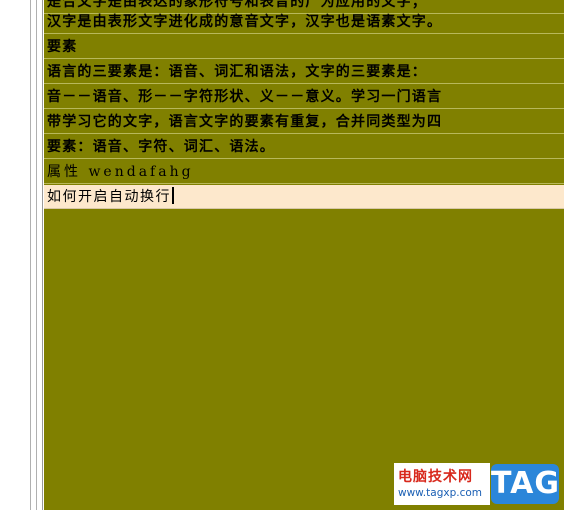  What do you see at coordinates (304, 72) in the screenshot?
I see `text-line-4: 语言的三要素是：语音、词汇和语法，文字的三要素是：` at bounding box center [304, 72].